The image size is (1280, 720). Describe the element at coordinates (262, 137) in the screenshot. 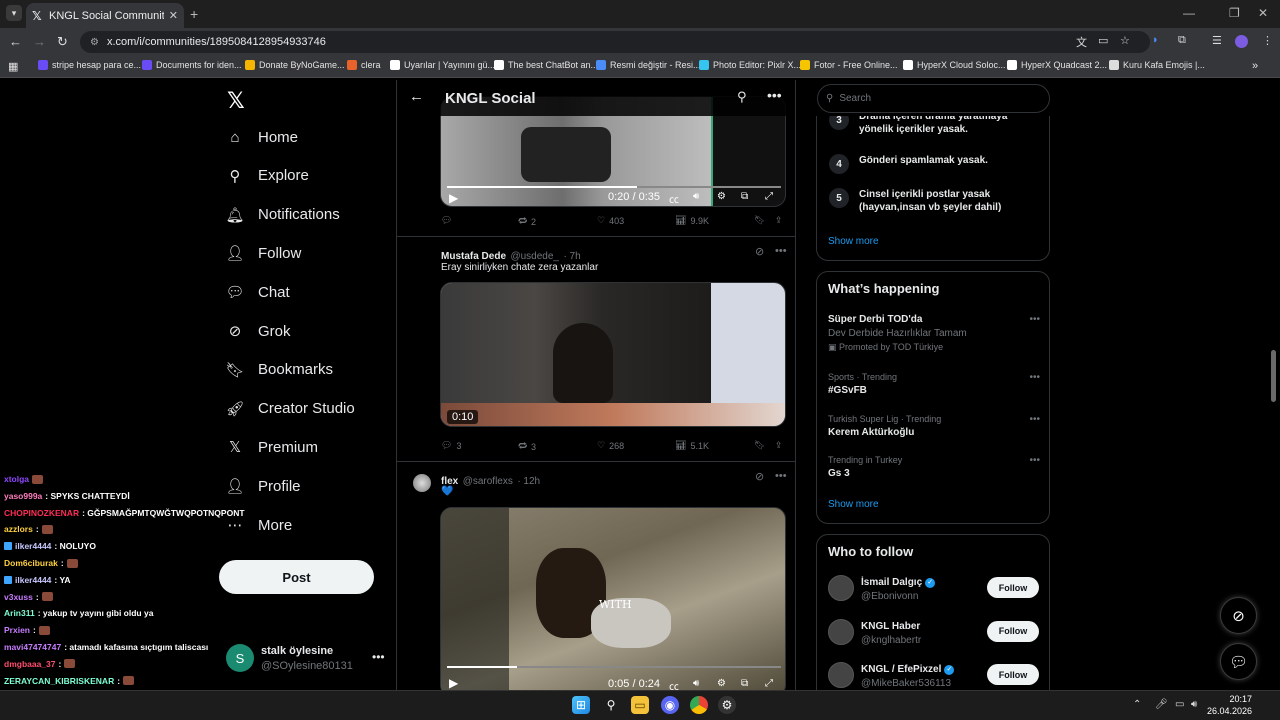

I see `nav-item-home: ⌂ Home` at that location.